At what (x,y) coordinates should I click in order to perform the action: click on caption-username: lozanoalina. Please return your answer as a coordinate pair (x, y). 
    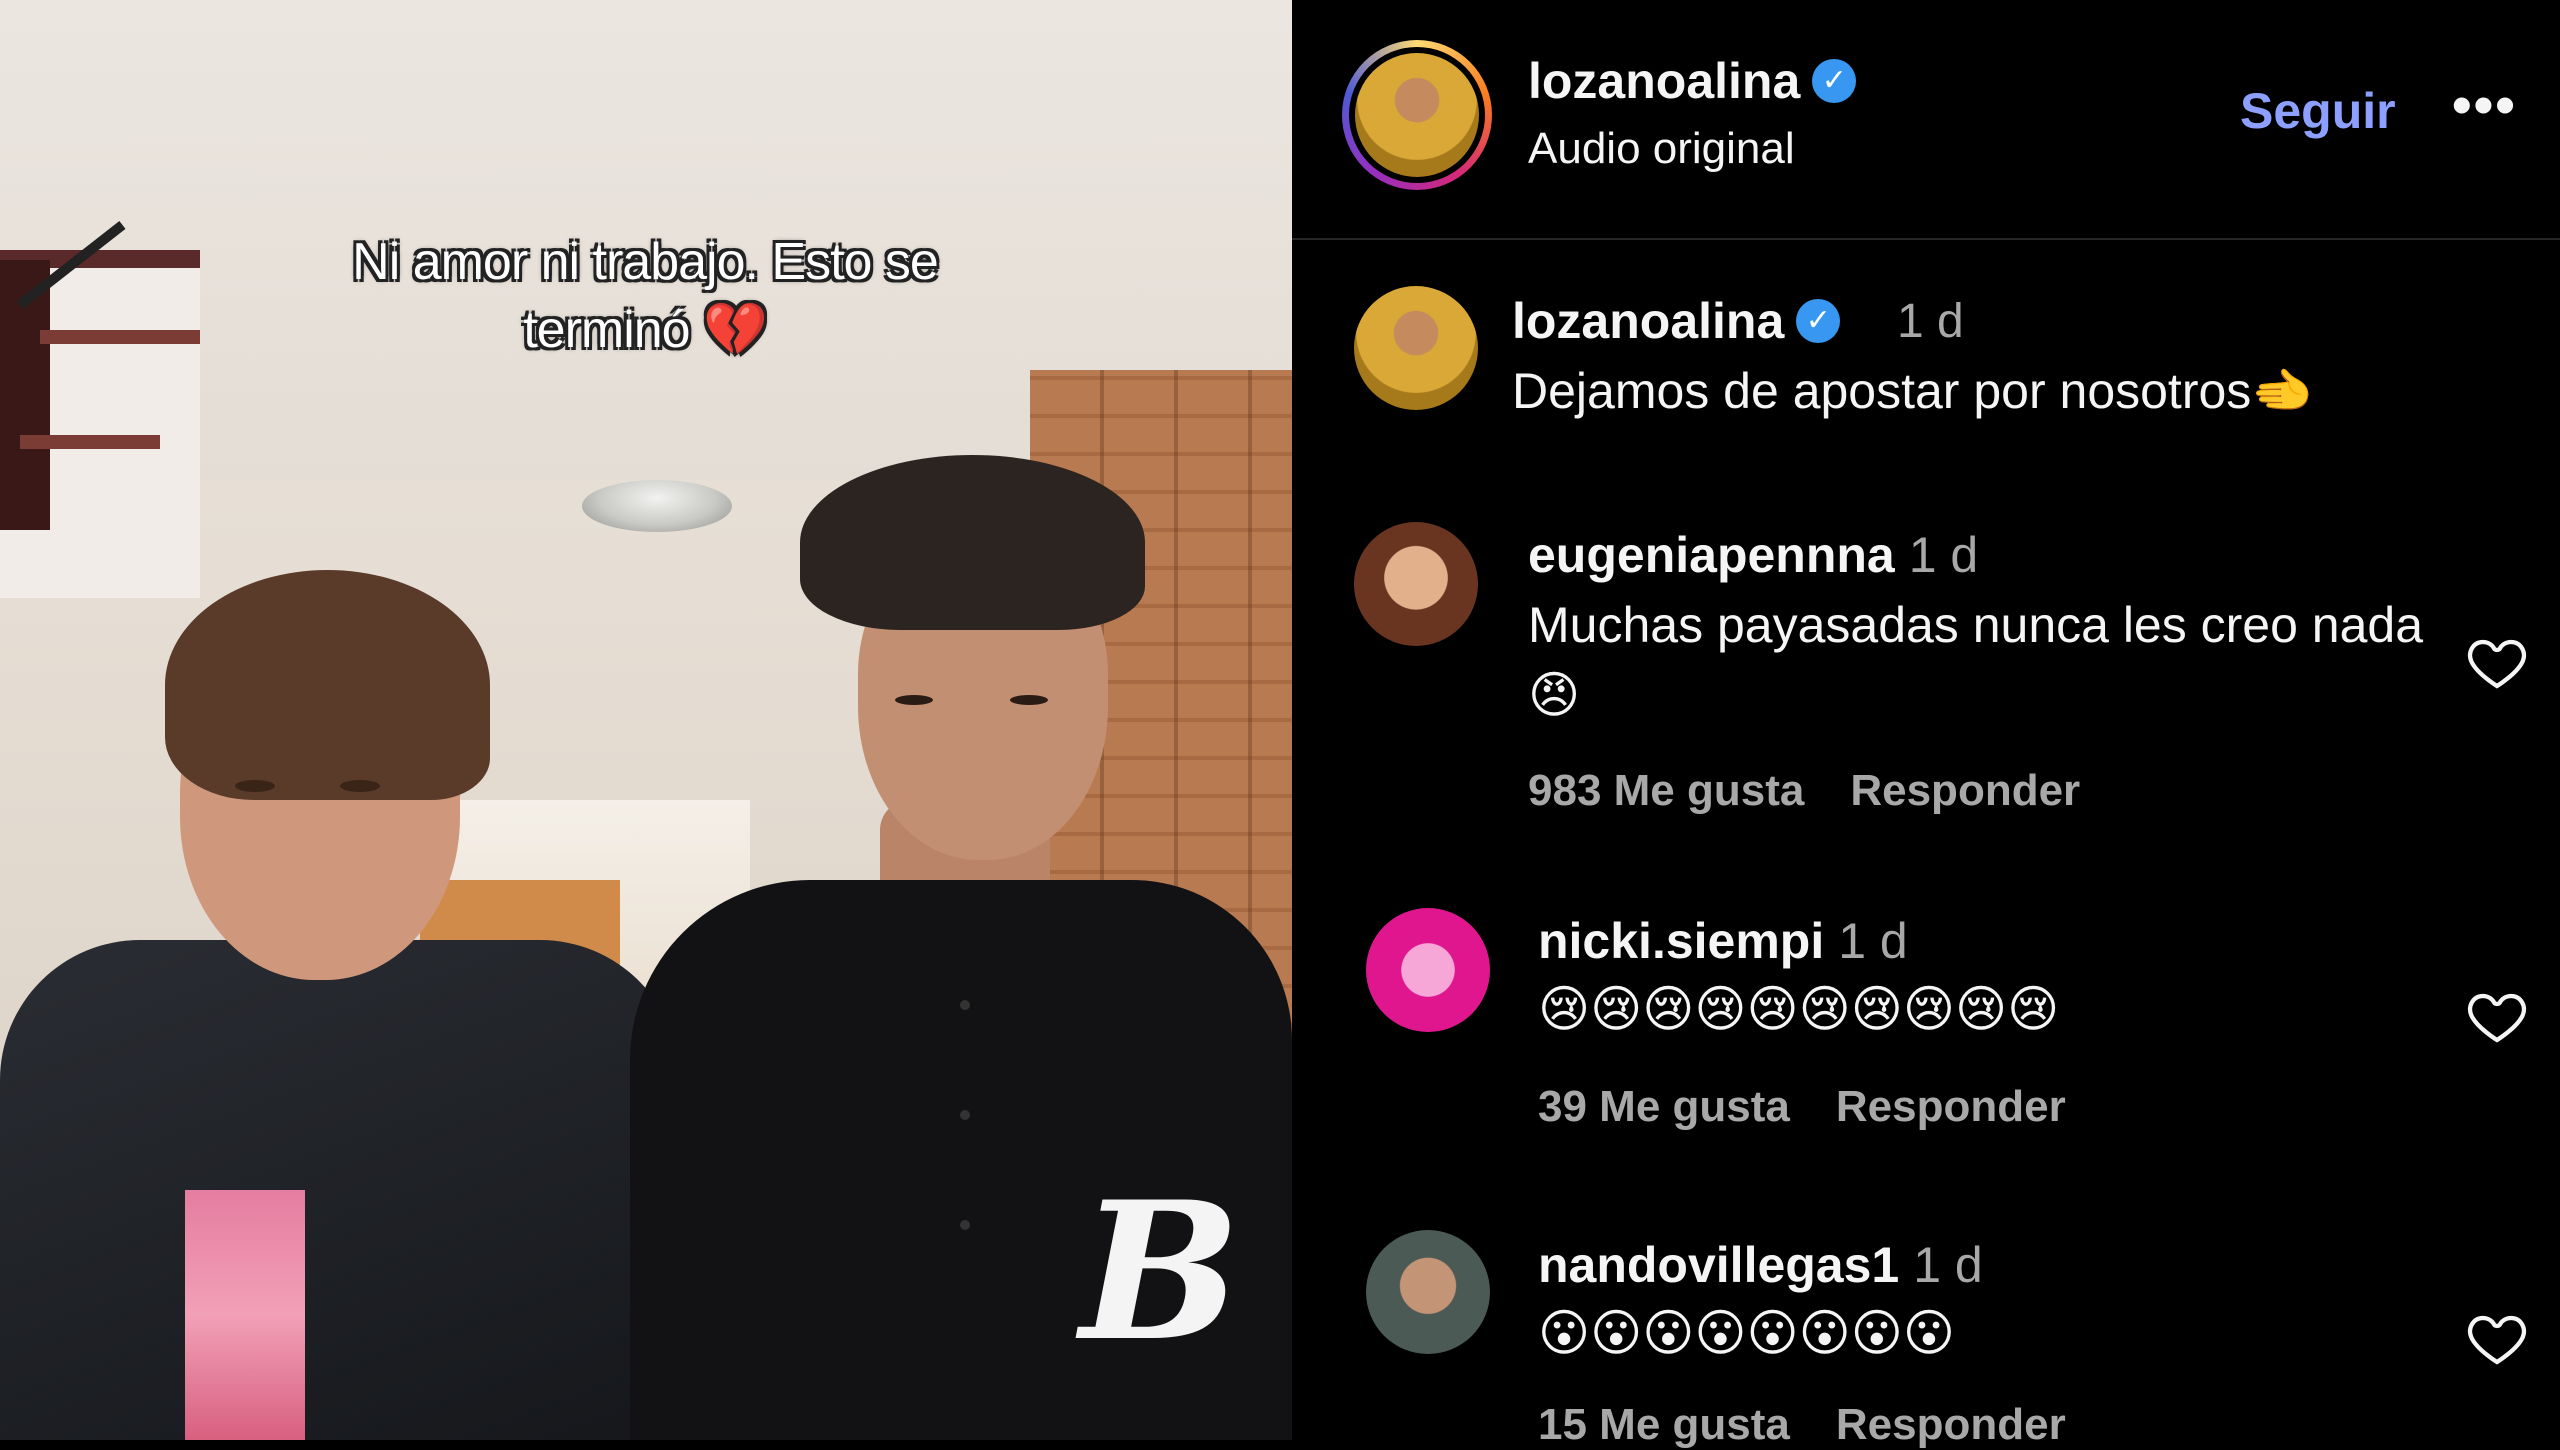
    Looking at the image, I should click on (1648, 321).